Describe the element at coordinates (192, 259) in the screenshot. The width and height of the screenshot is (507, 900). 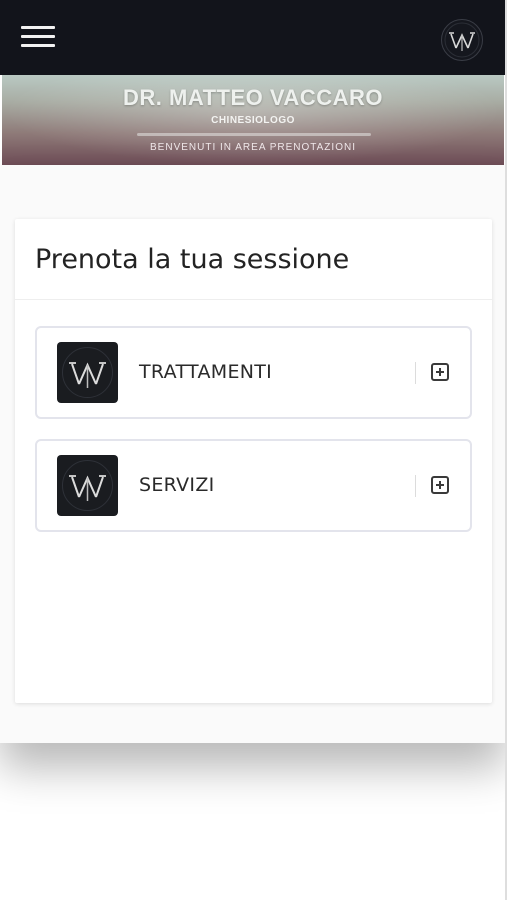
I see `page-title: Prenota la tua sessione` at that location.